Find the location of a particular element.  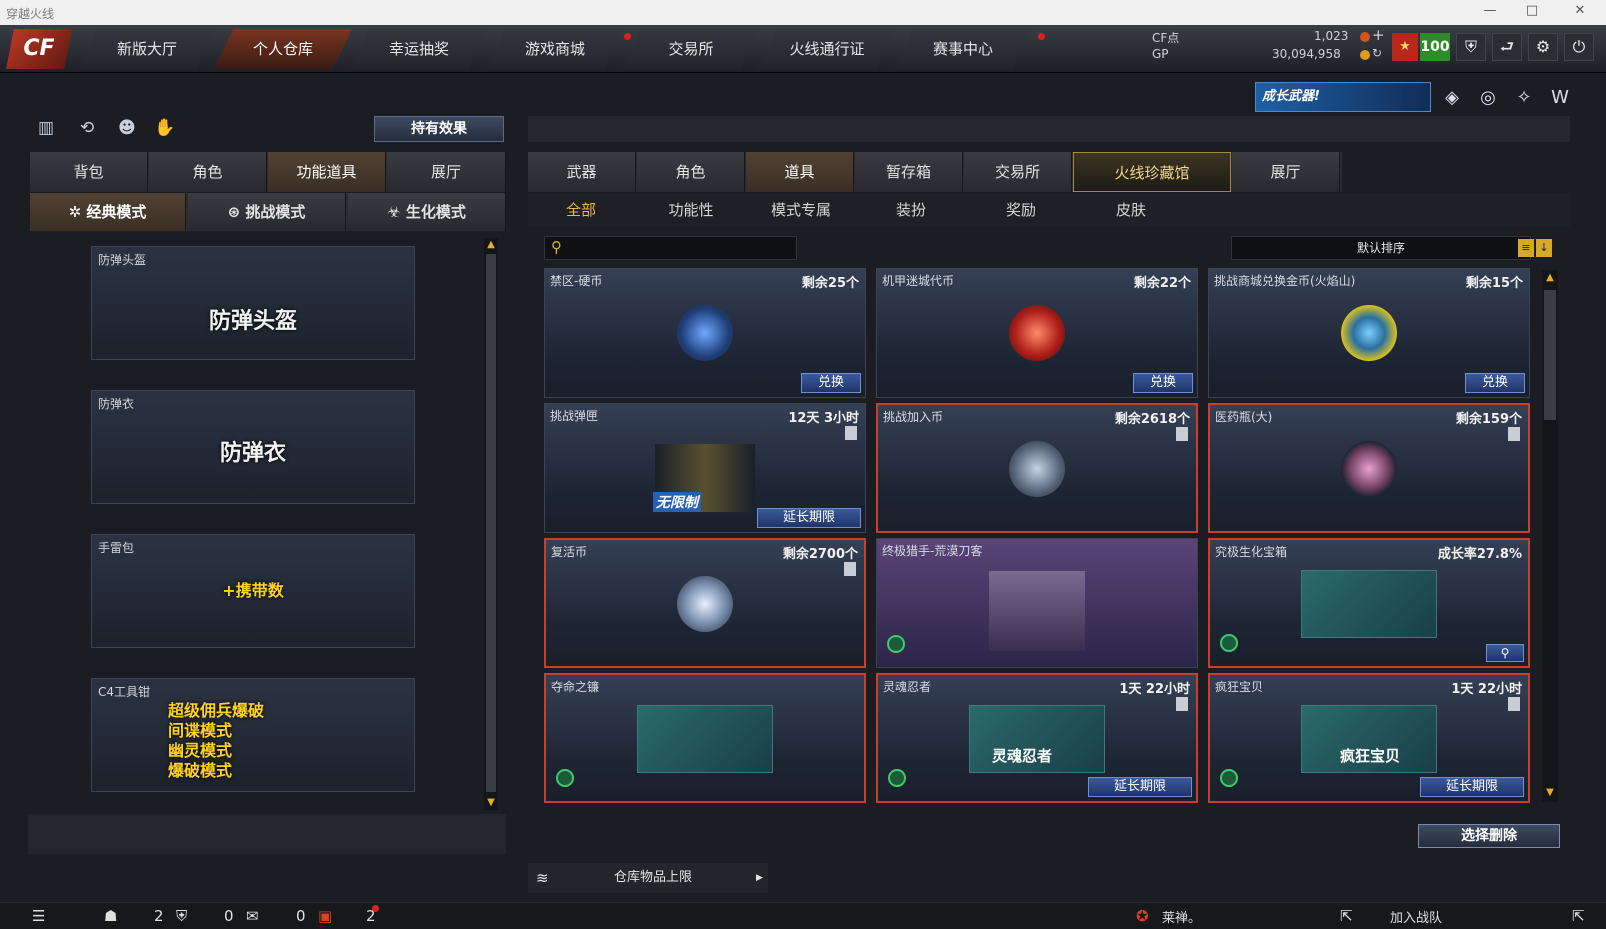

subtab-all: 全部 is located at coordinates (581, 209).